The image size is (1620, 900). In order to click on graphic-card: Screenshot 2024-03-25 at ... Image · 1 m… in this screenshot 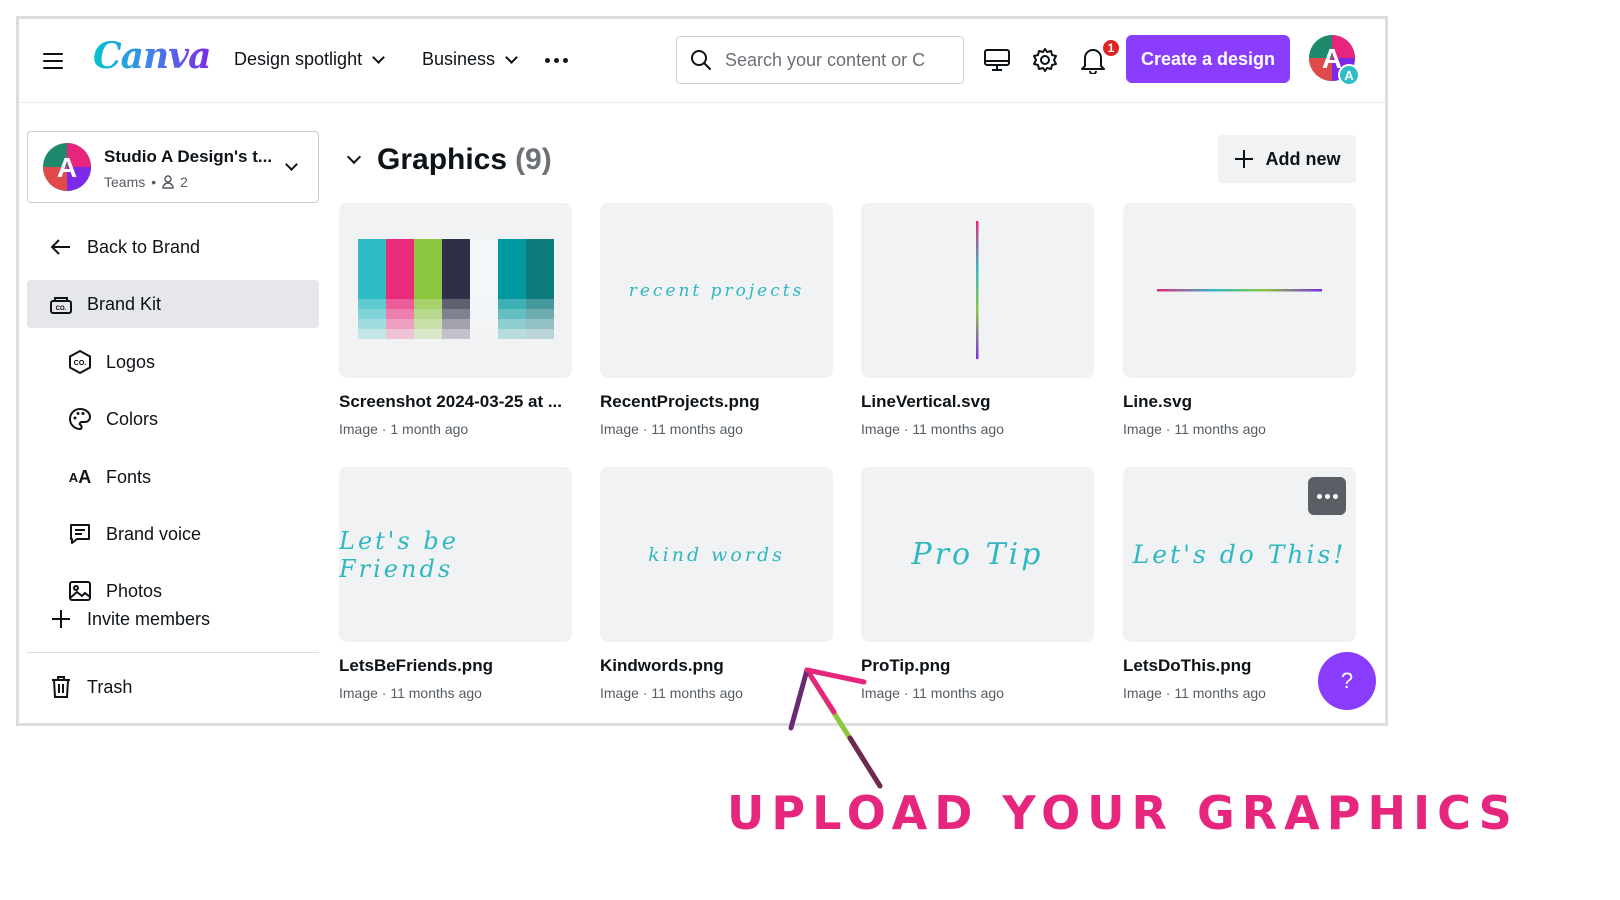, I will do `click(455, 320)`.